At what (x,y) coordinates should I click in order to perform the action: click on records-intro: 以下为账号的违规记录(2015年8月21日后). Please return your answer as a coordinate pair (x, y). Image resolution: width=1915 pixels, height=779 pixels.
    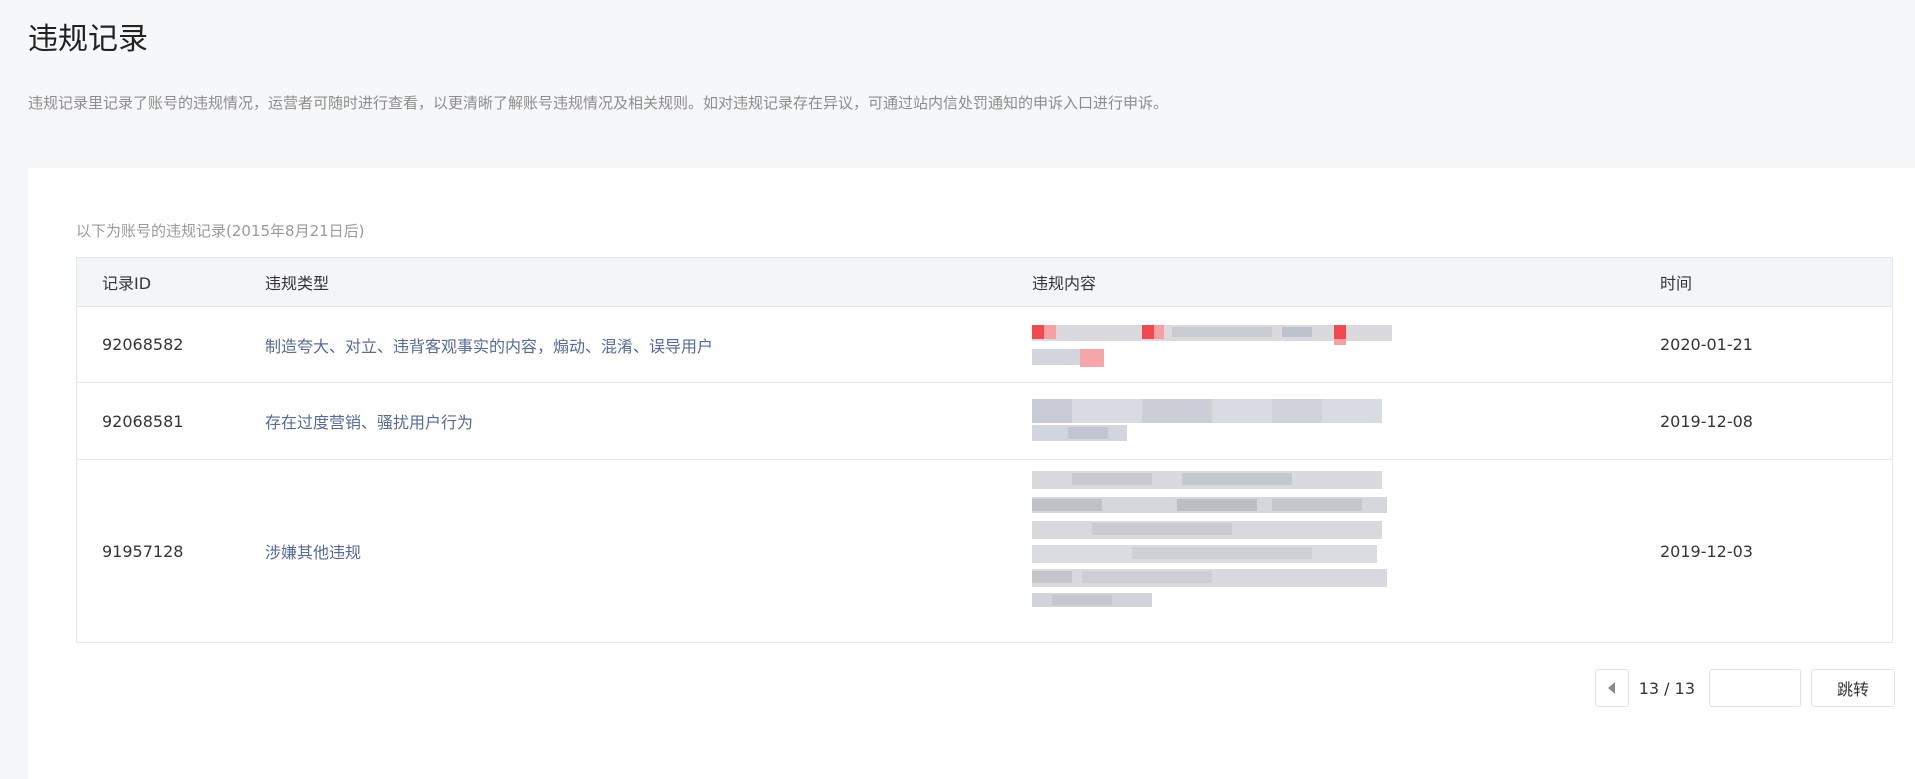
    Looking at the image, I should click on (220, 231).